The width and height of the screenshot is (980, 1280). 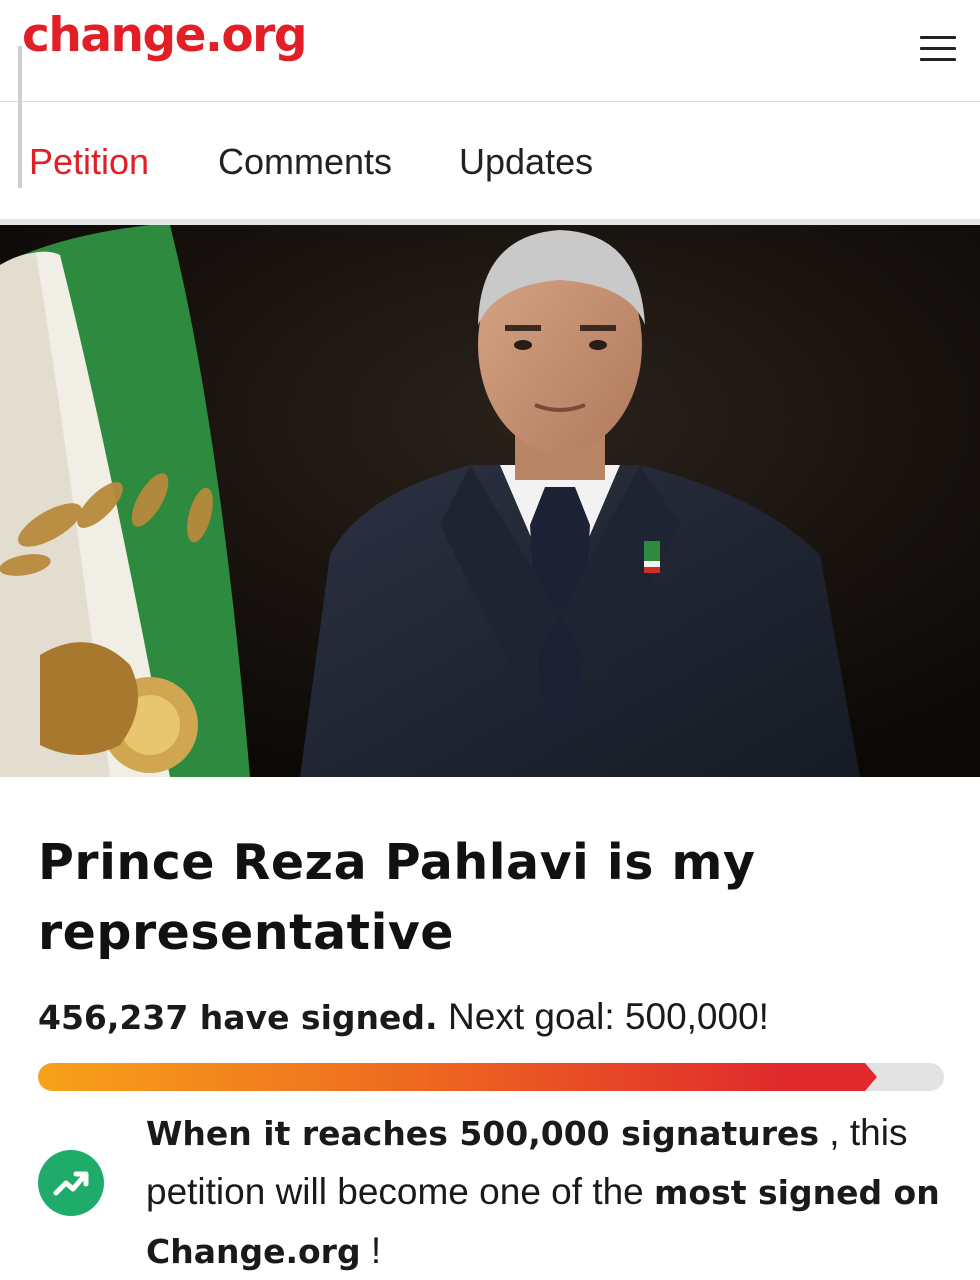 What do you see at coordinates (526, 162) in the screenshot?
I see `tab-updates: Updates` at bounding box center [526, 162].